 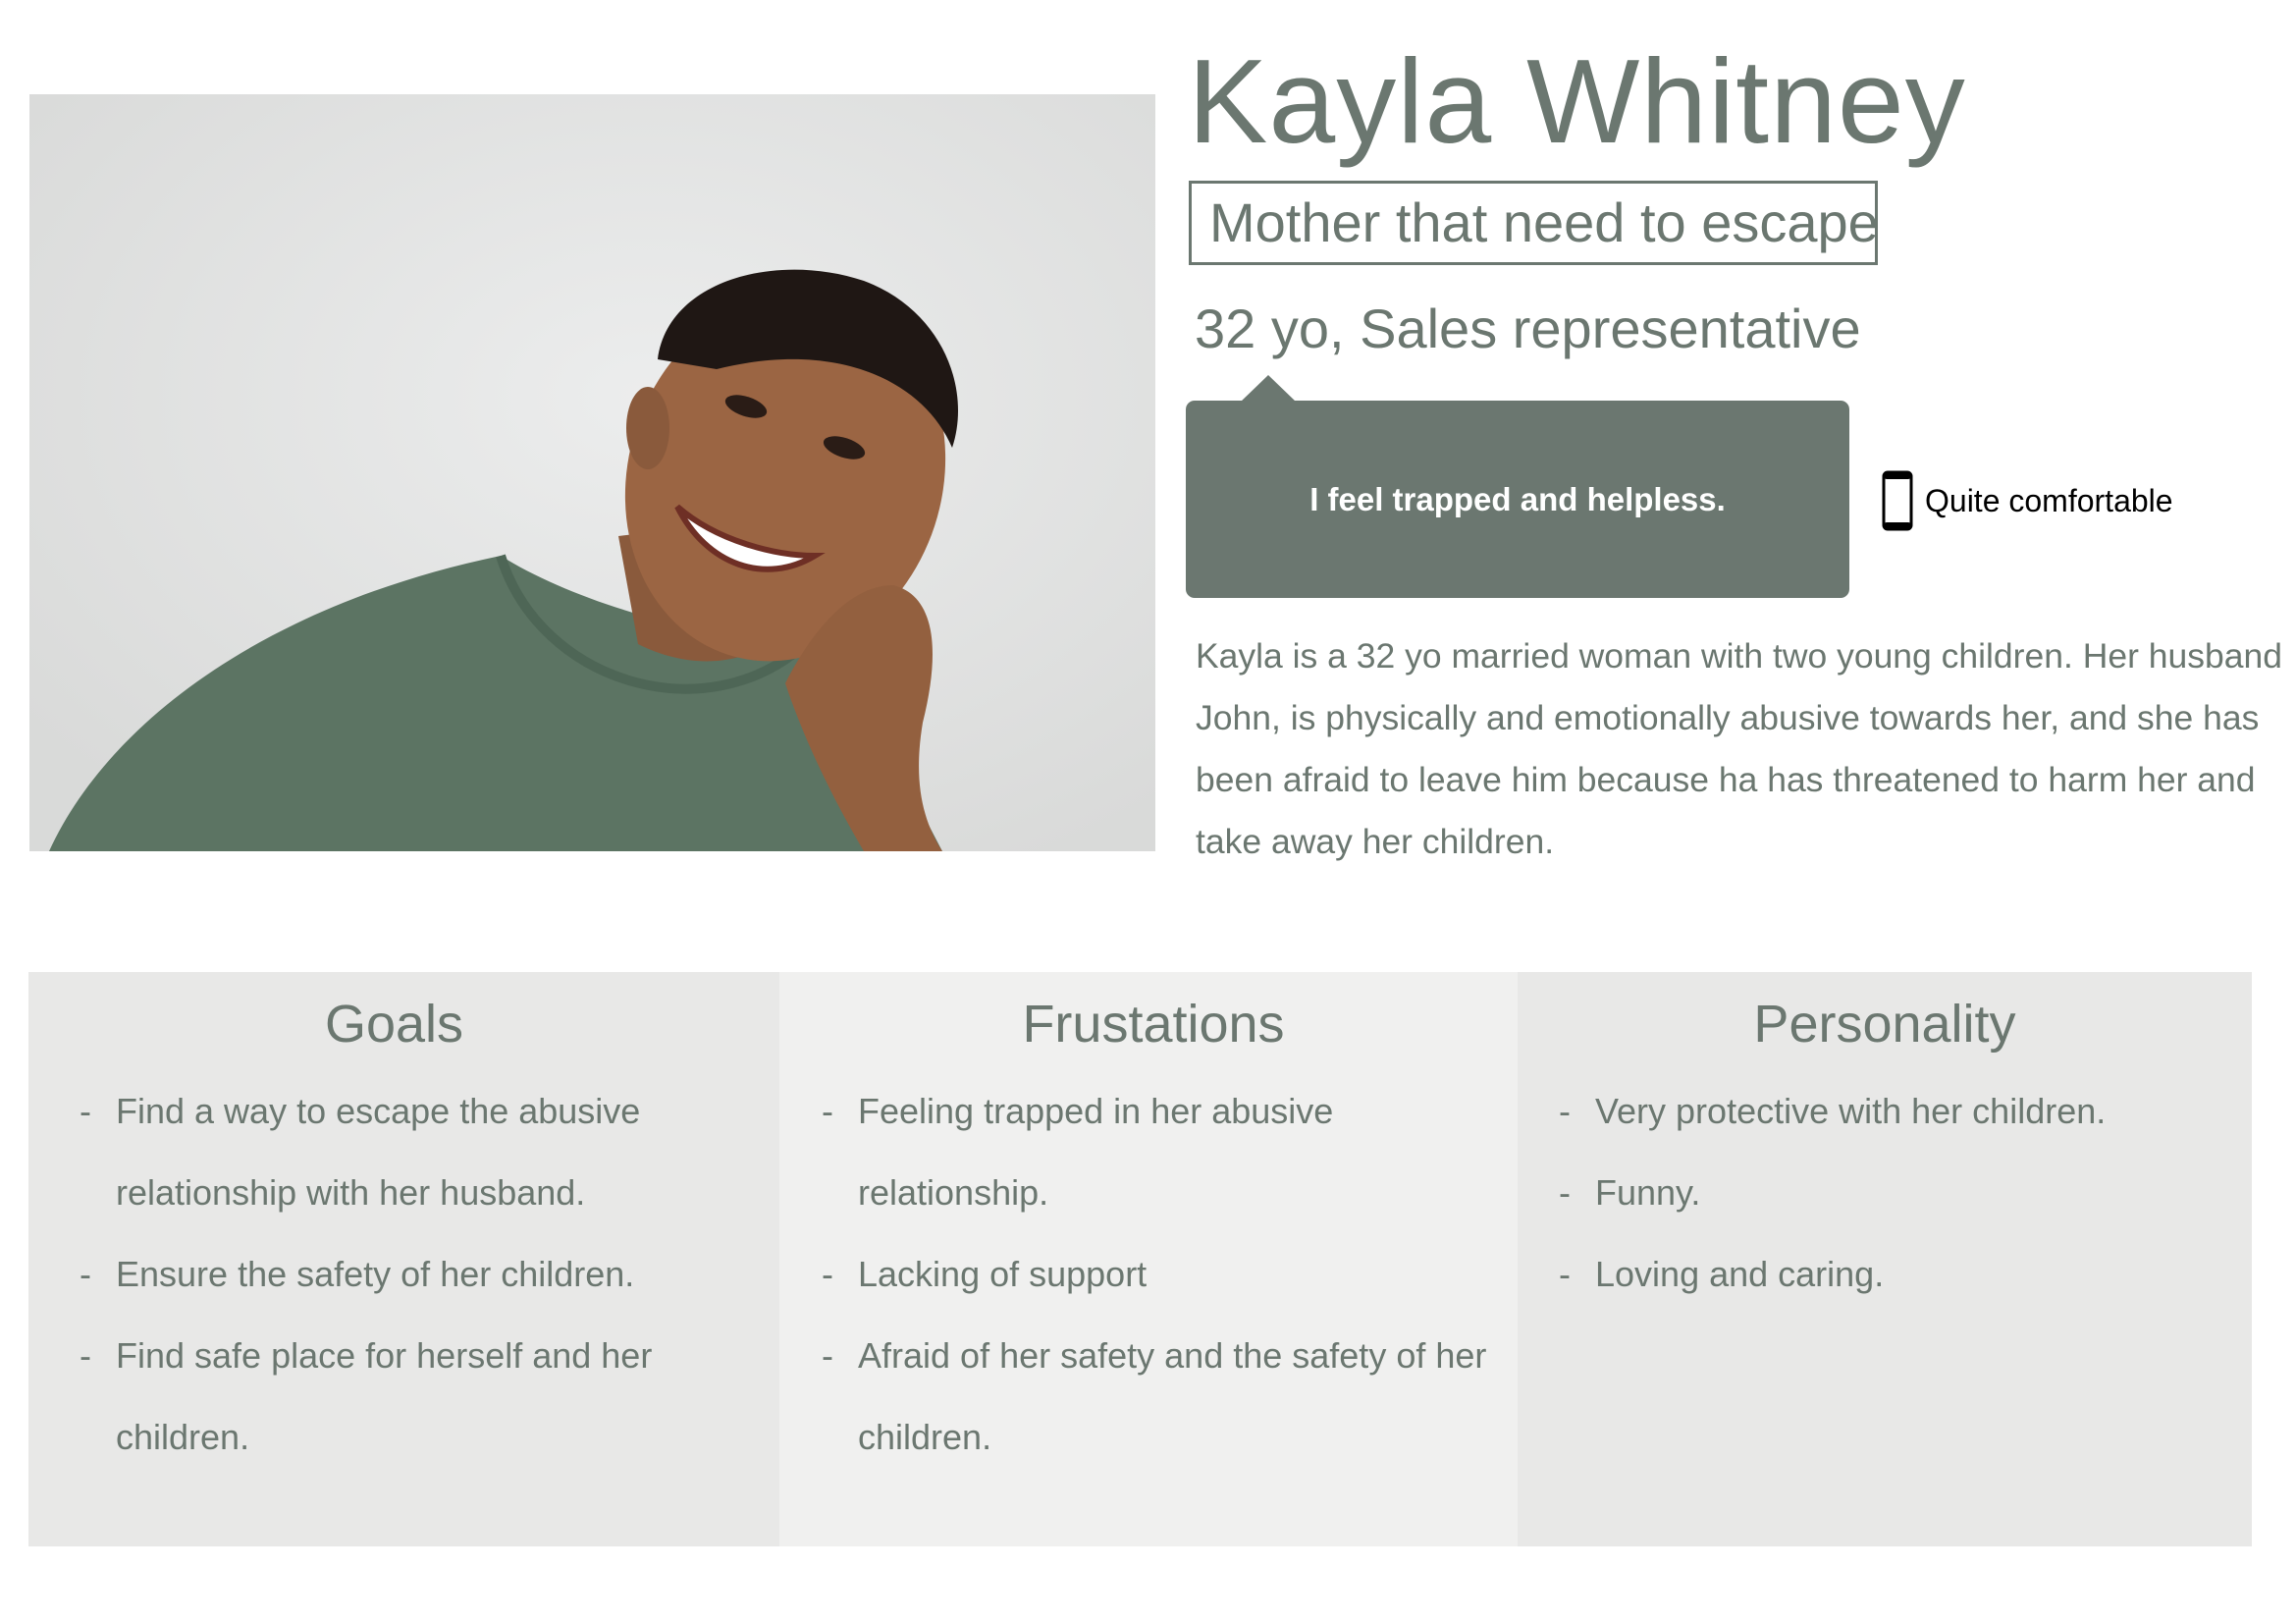 What do you see at coordinates (394, 1024) in the screenshot?
I see `goals-heading: Goals` at bounding box center [394, 1024].